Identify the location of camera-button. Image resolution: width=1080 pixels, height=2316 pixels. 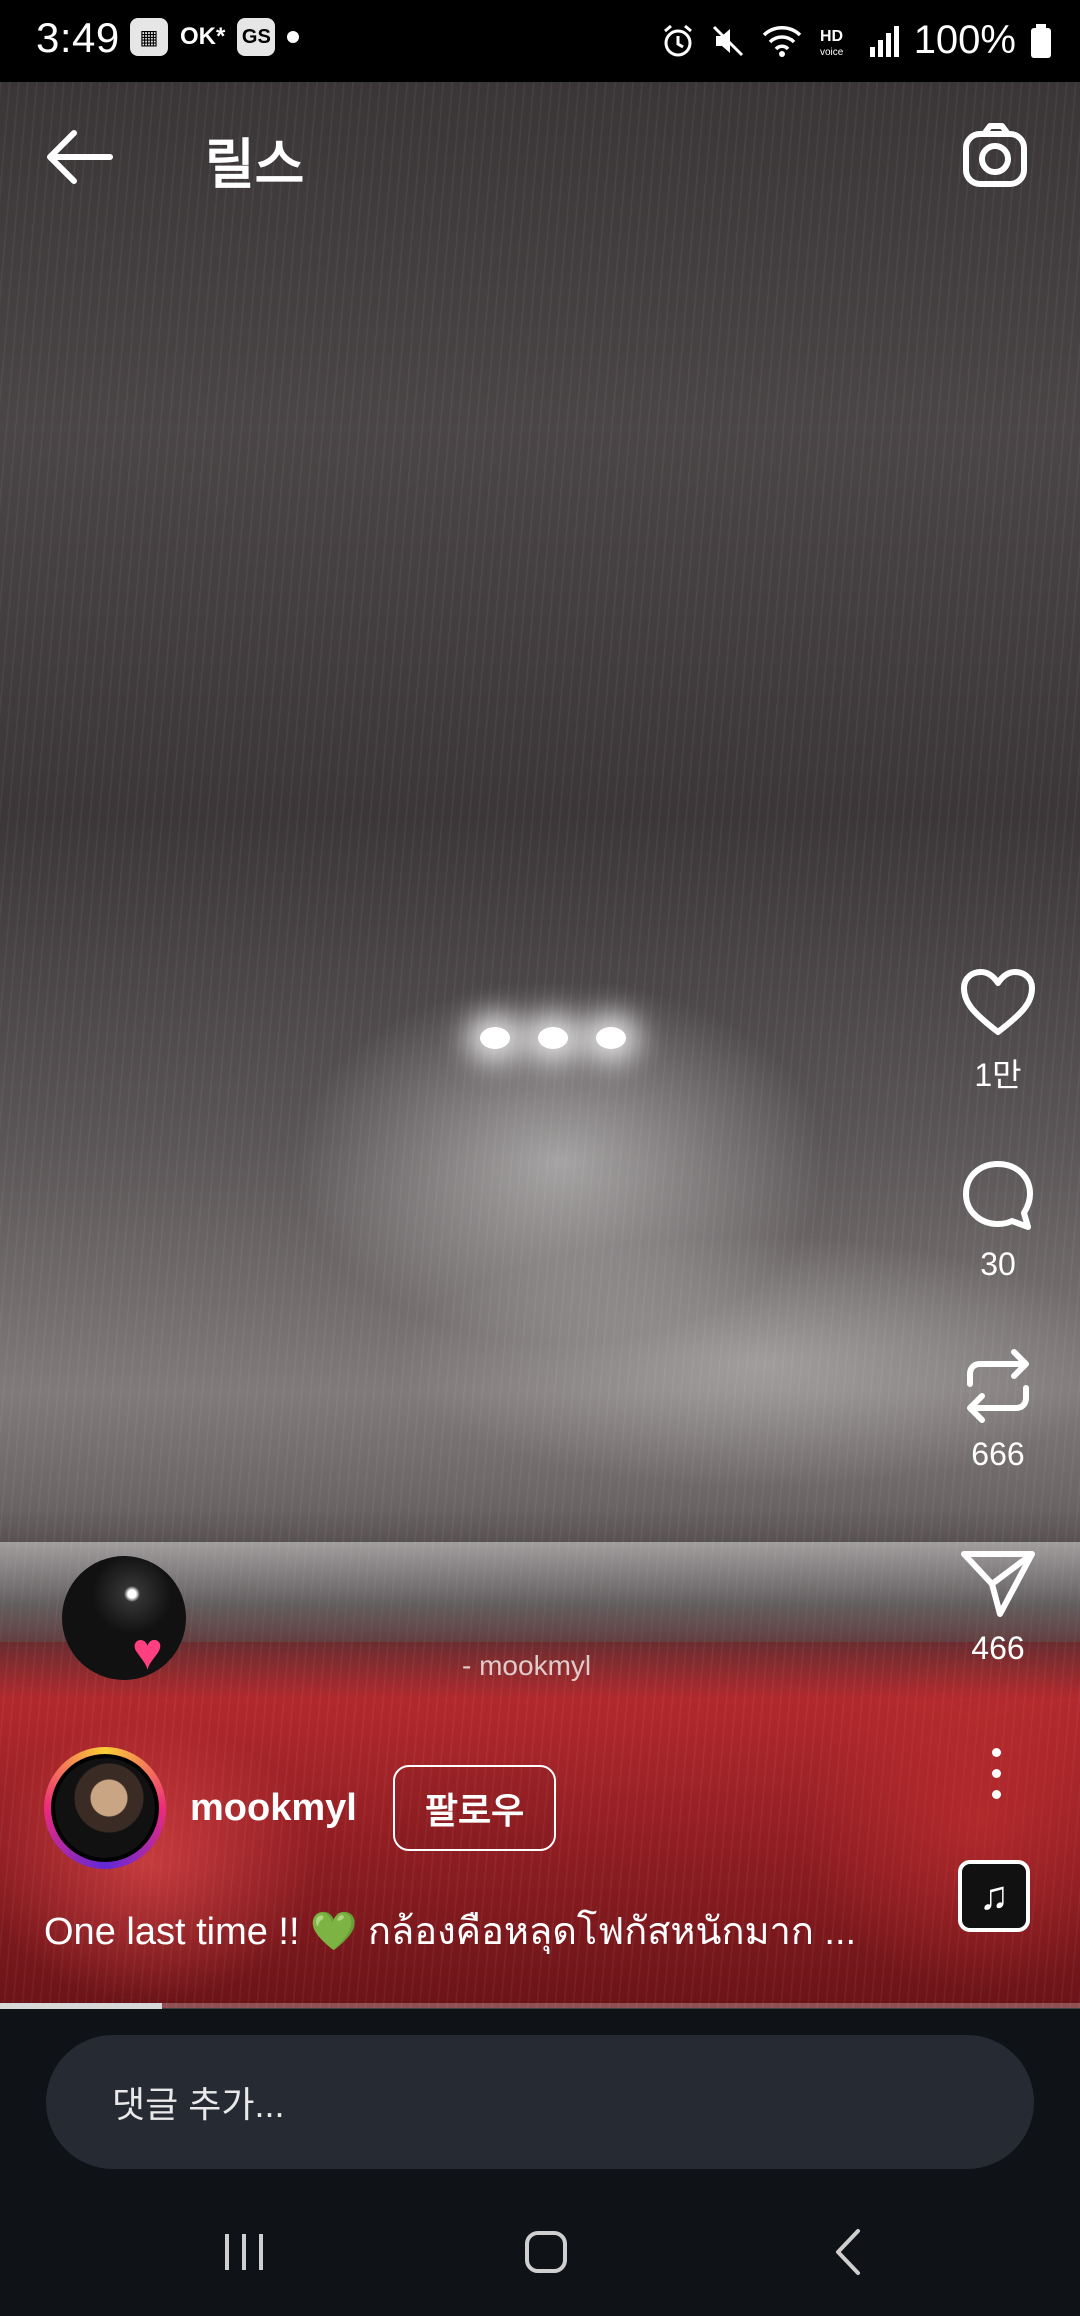
(996, 156).